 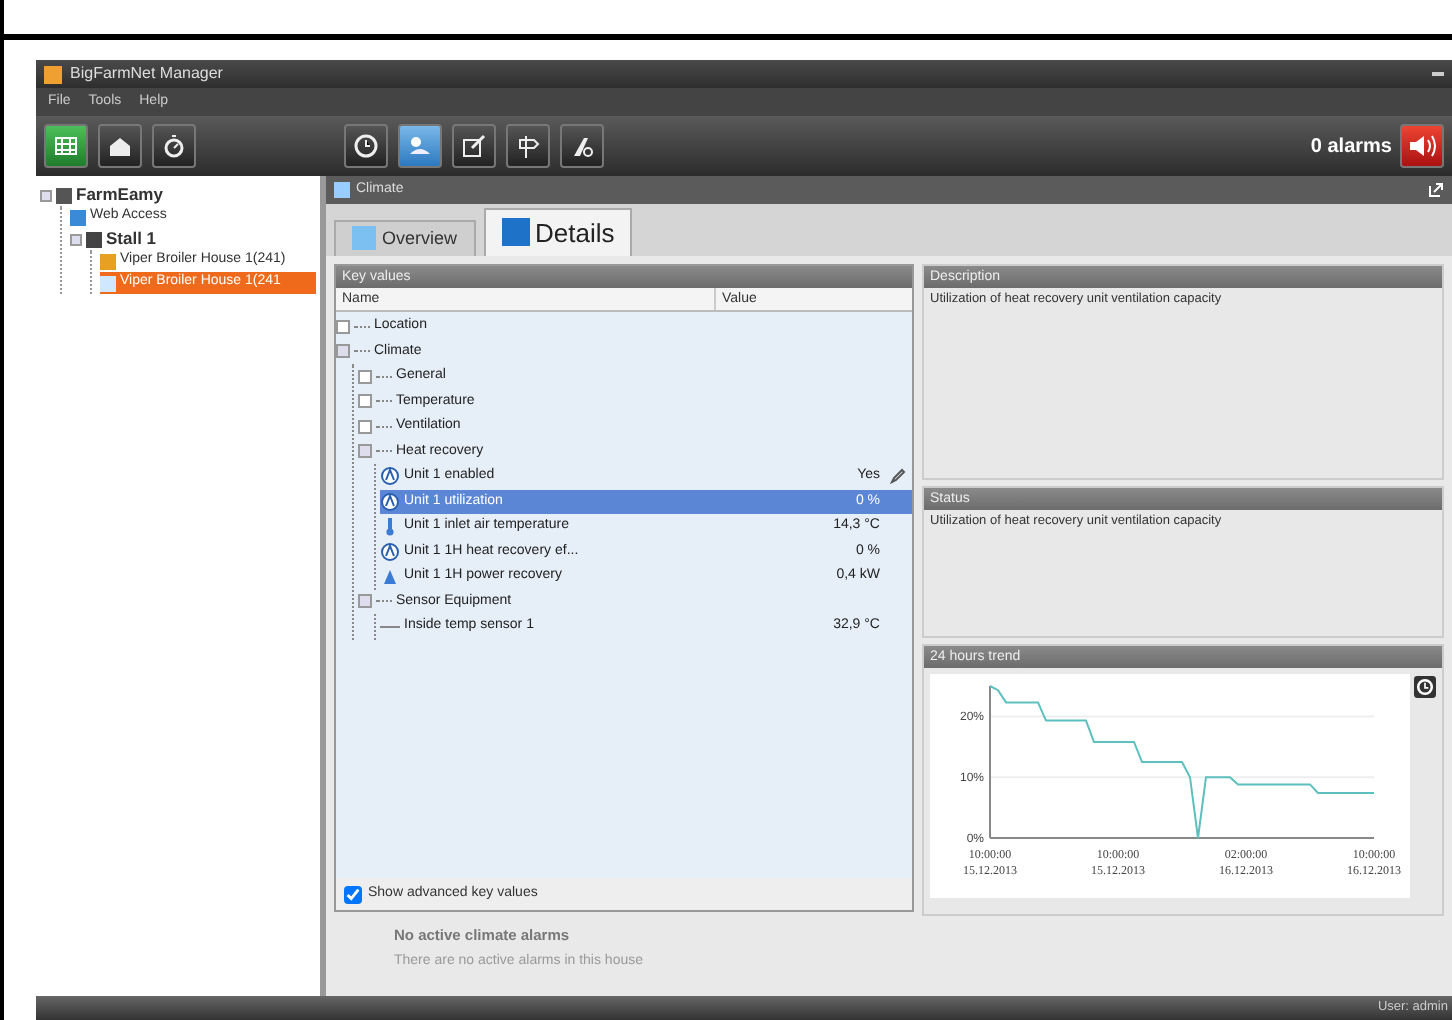 I want to click on popout-icon, so click(x=1436, y=190).